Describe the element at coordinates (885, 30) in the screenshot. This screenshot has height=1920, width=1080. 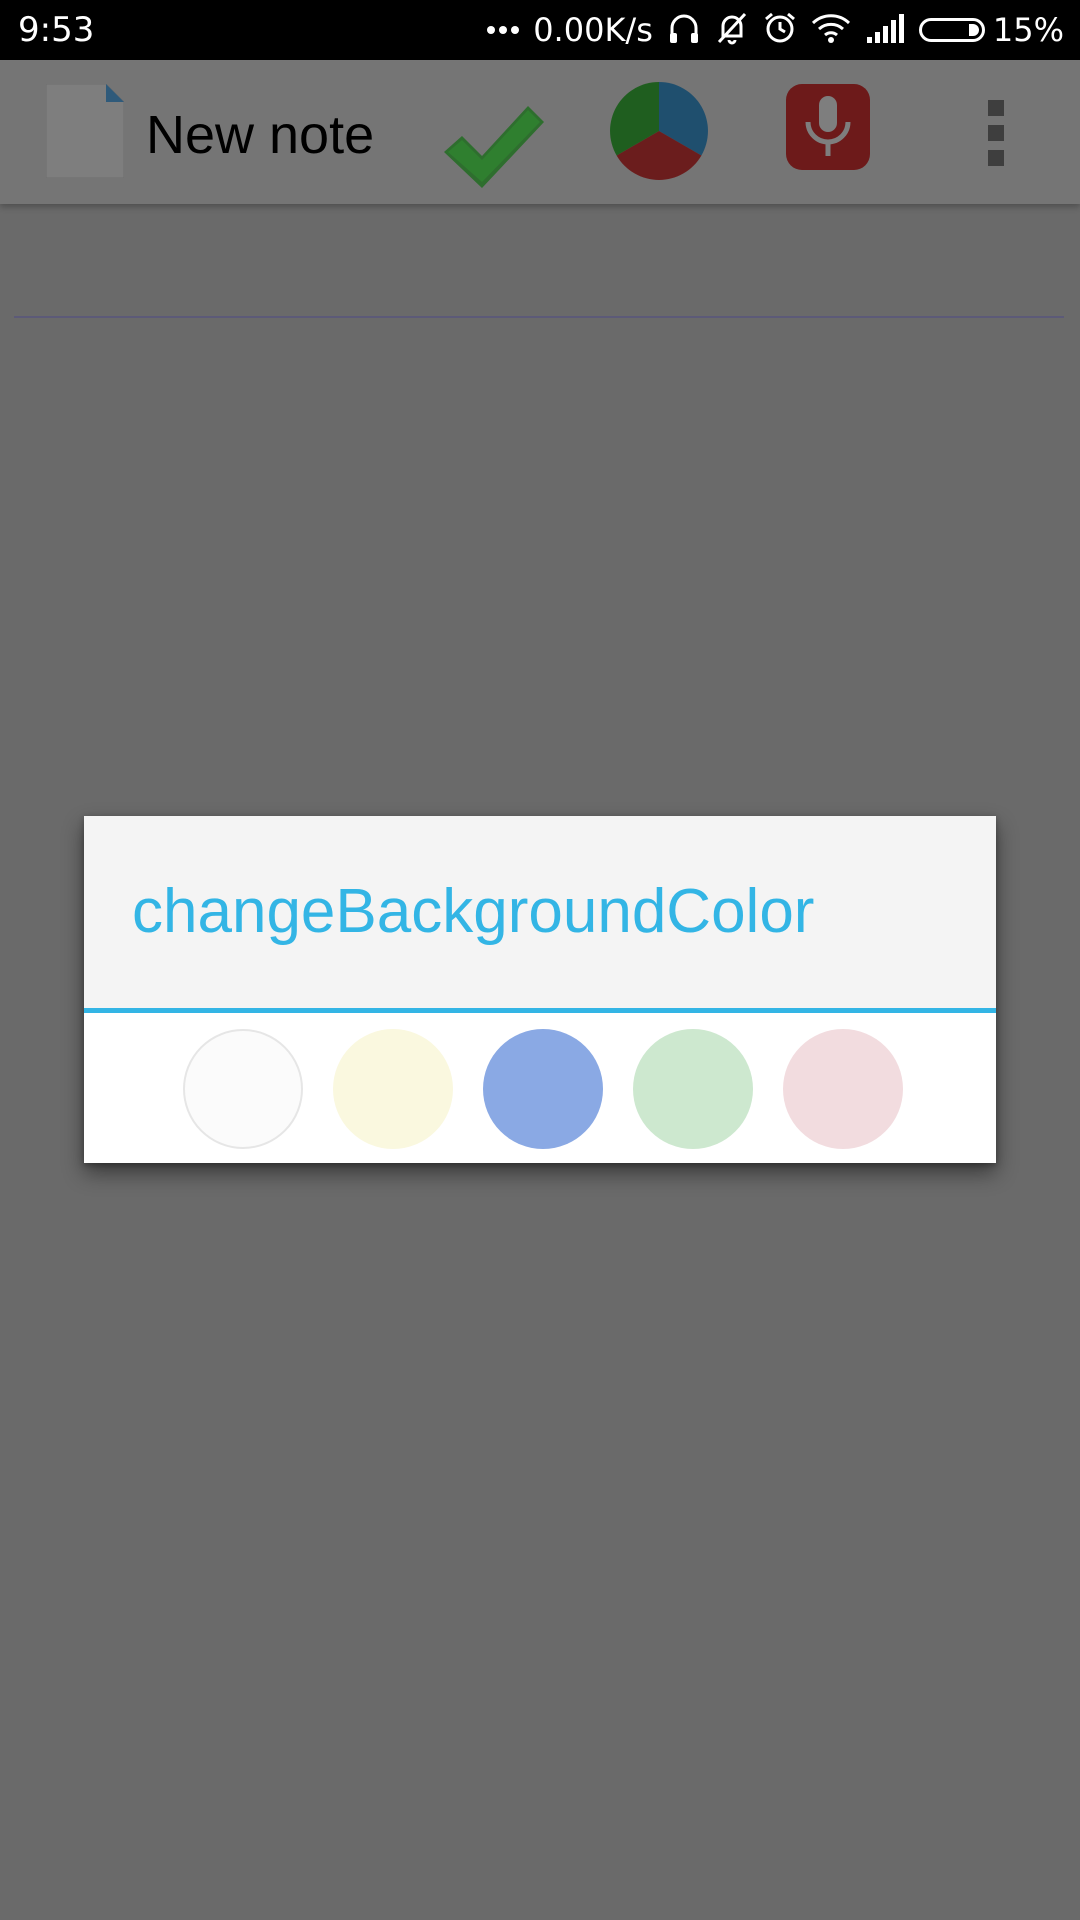
I see `signal-icon` at that location.